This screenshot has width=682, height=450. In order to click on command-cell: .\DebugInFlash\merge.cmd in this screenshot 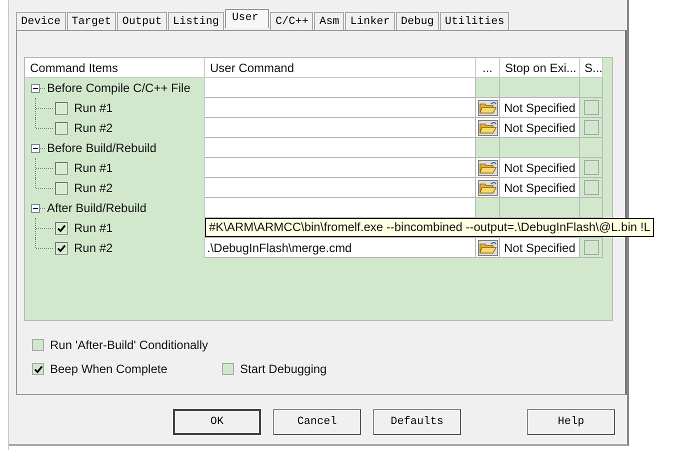, I will do `click(340, 248)`.